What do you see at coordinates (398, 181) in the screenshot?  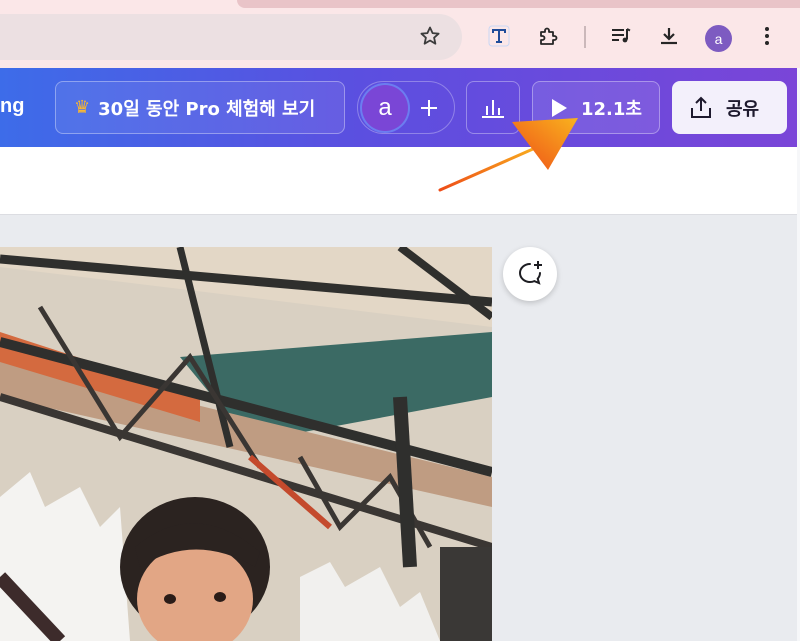 I see `context-toolbar` at bounding box center [398, 181].